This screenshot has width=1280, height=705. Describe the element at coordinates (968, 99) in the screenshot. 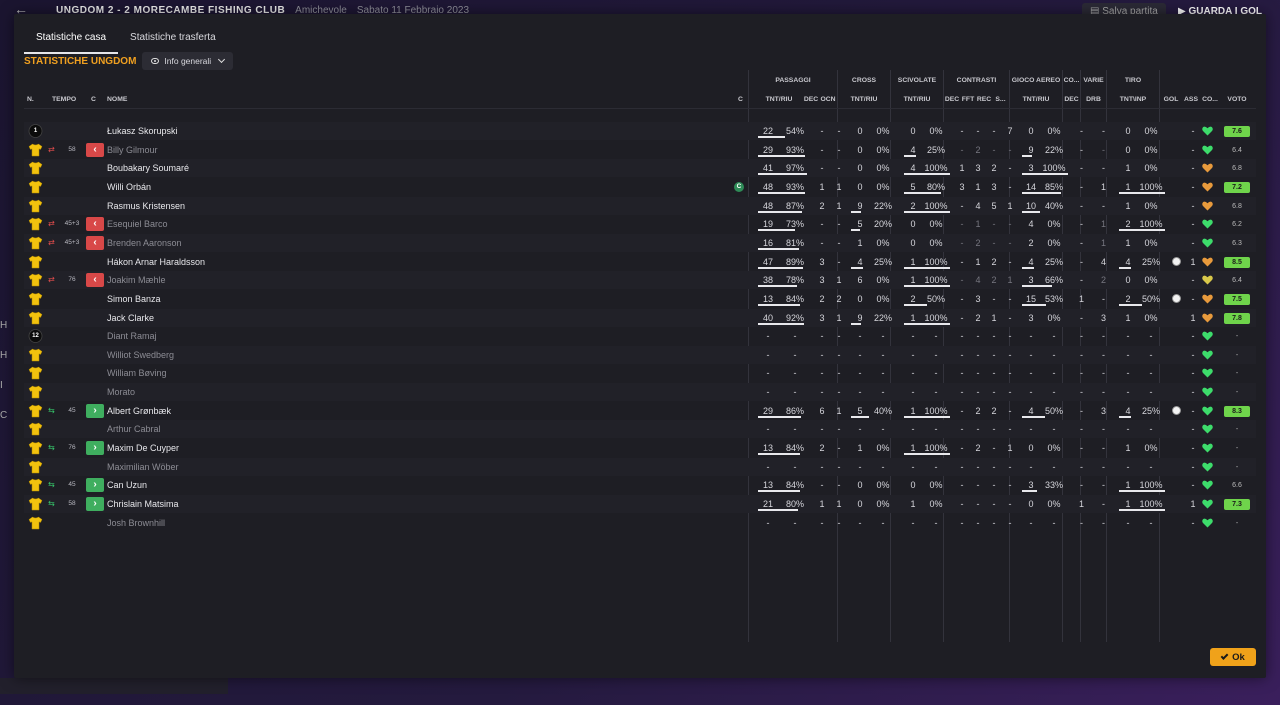

I see `col-header-challenge-fft: FFT` at that location.